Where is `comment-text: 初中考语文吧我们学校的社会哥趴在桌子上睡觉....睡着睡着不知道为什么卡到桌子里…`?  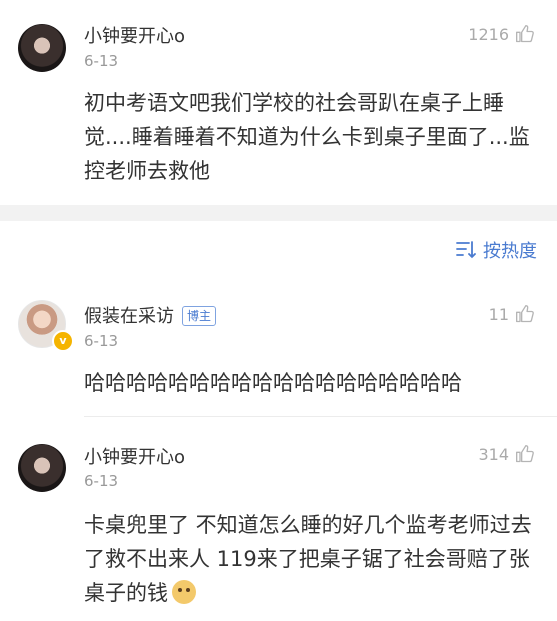
comment-text: 初中考语文吧我们学校的社会哥趴在桌子上睡觉....睡着睡着不知道为什么卡到桌子里… is located at coordinates (307, 137).